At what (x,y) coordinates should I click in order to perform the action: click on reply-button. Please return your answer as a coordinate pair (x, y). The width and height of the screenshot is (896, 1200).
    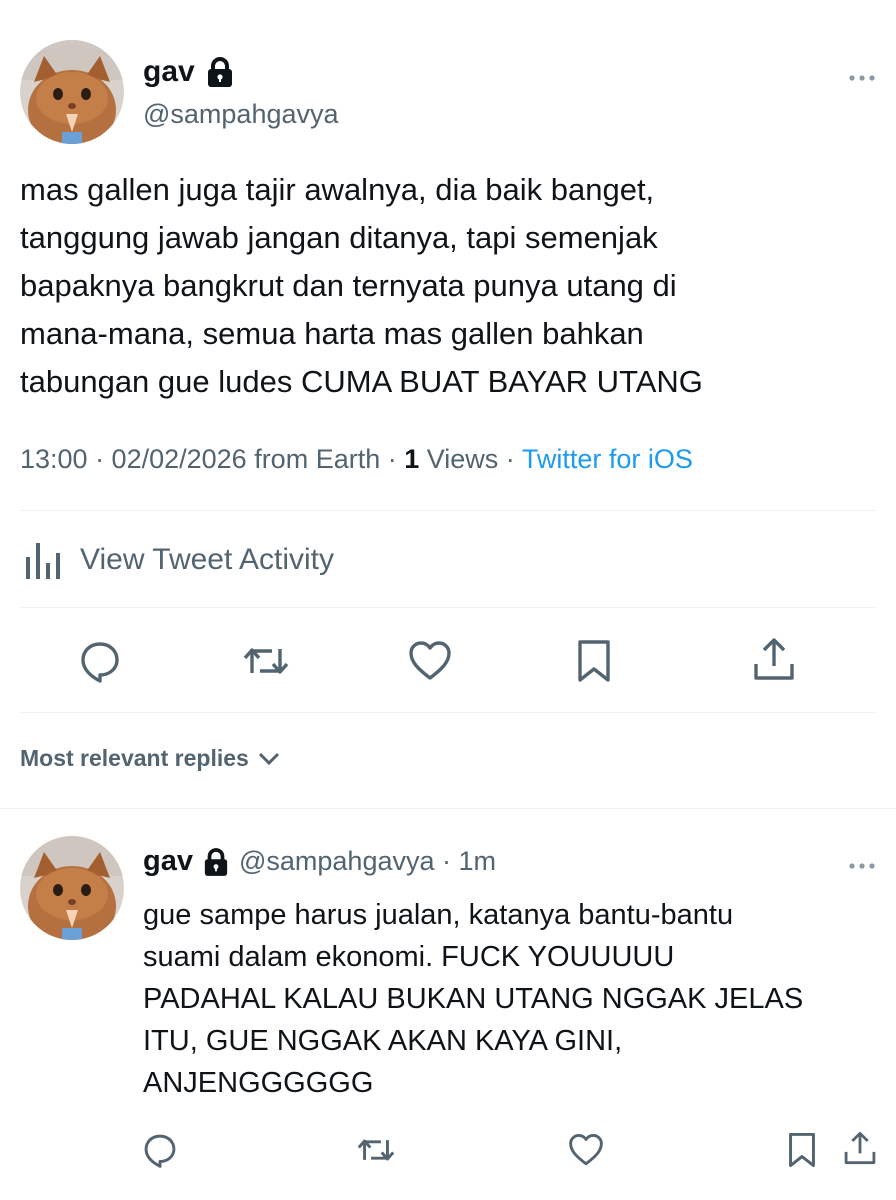
    Looking at the image, I should click on (100, 661).